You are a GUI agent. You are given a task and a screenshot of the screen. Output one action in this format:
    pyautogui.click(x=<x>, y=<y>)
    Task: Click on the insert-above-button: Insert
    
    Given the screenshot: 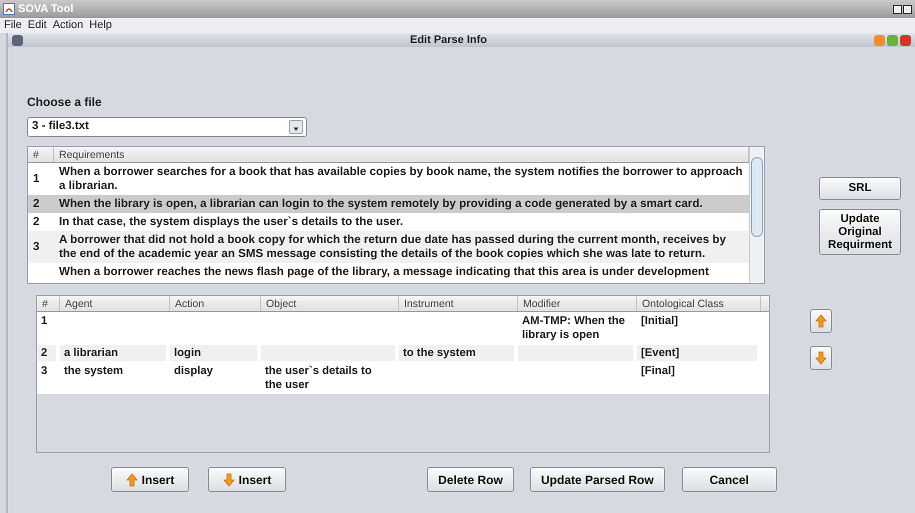 What is the action you would take?
    pyautogui.click(x=150, y=479)
    